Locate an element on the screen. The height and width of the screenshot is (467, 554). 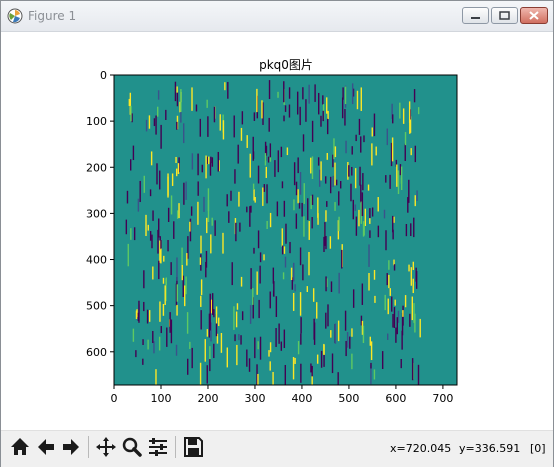
title-bar: Figure 1 is located at coordinates (277, 16).